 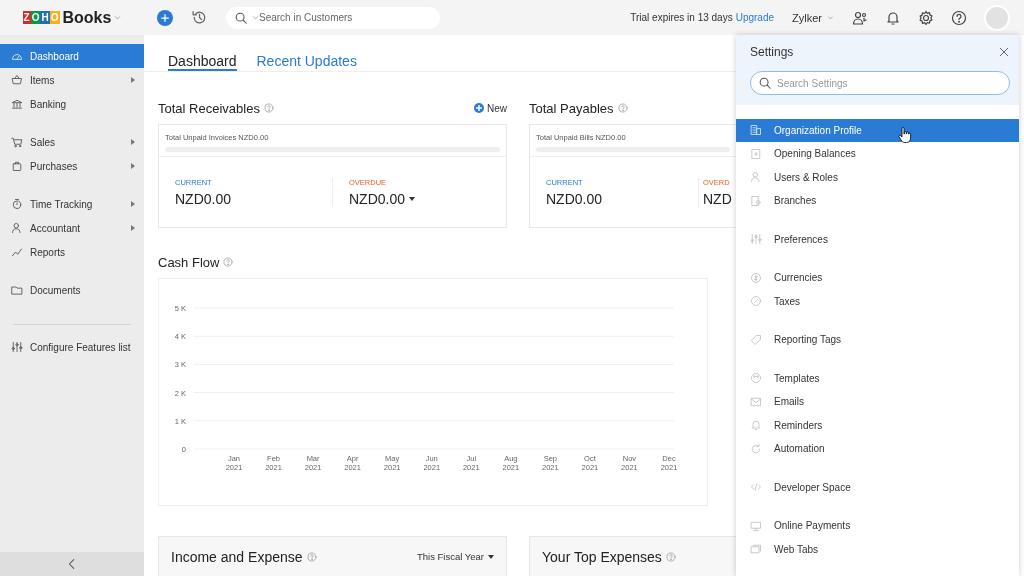 I want to click on period-dropdown: This Fiscal Year, so click(x=455, y=556).